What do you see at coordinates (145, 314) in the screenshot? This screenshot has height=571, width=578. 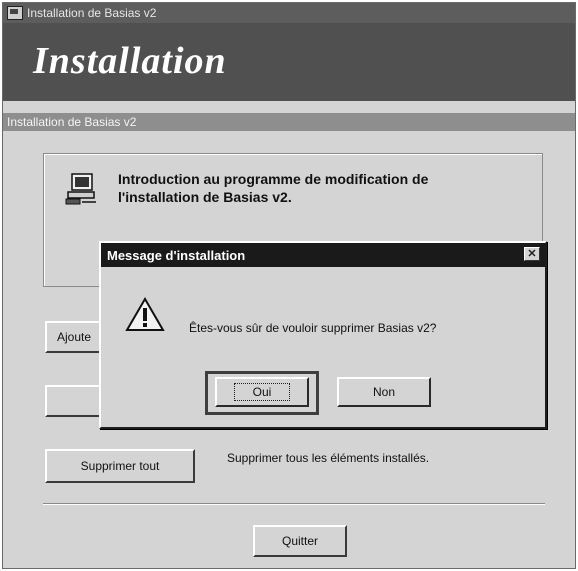 I see `warning-icon` at bounding box center [145, 314].